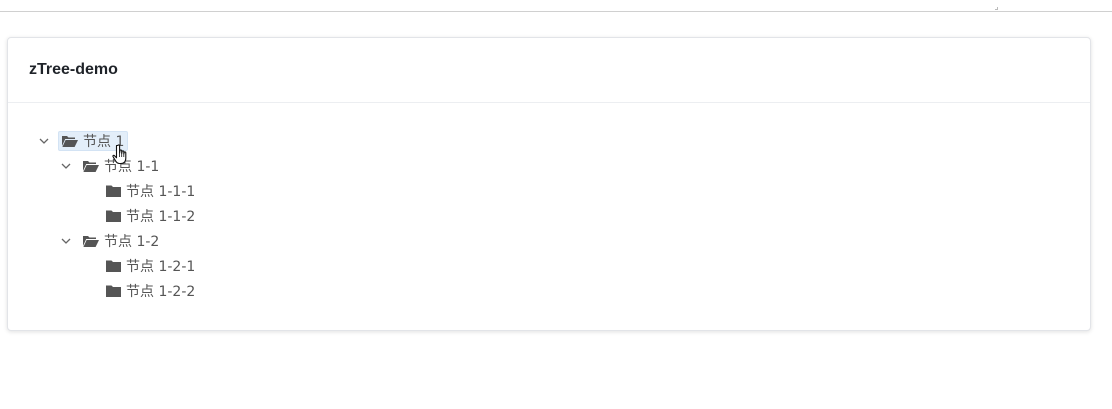 This screenshot has width=1112, height=409. Describe the element at coordinates (161, 266) in the screenshot. I see `tree-node-label: 节点 1-2-1` at that location.